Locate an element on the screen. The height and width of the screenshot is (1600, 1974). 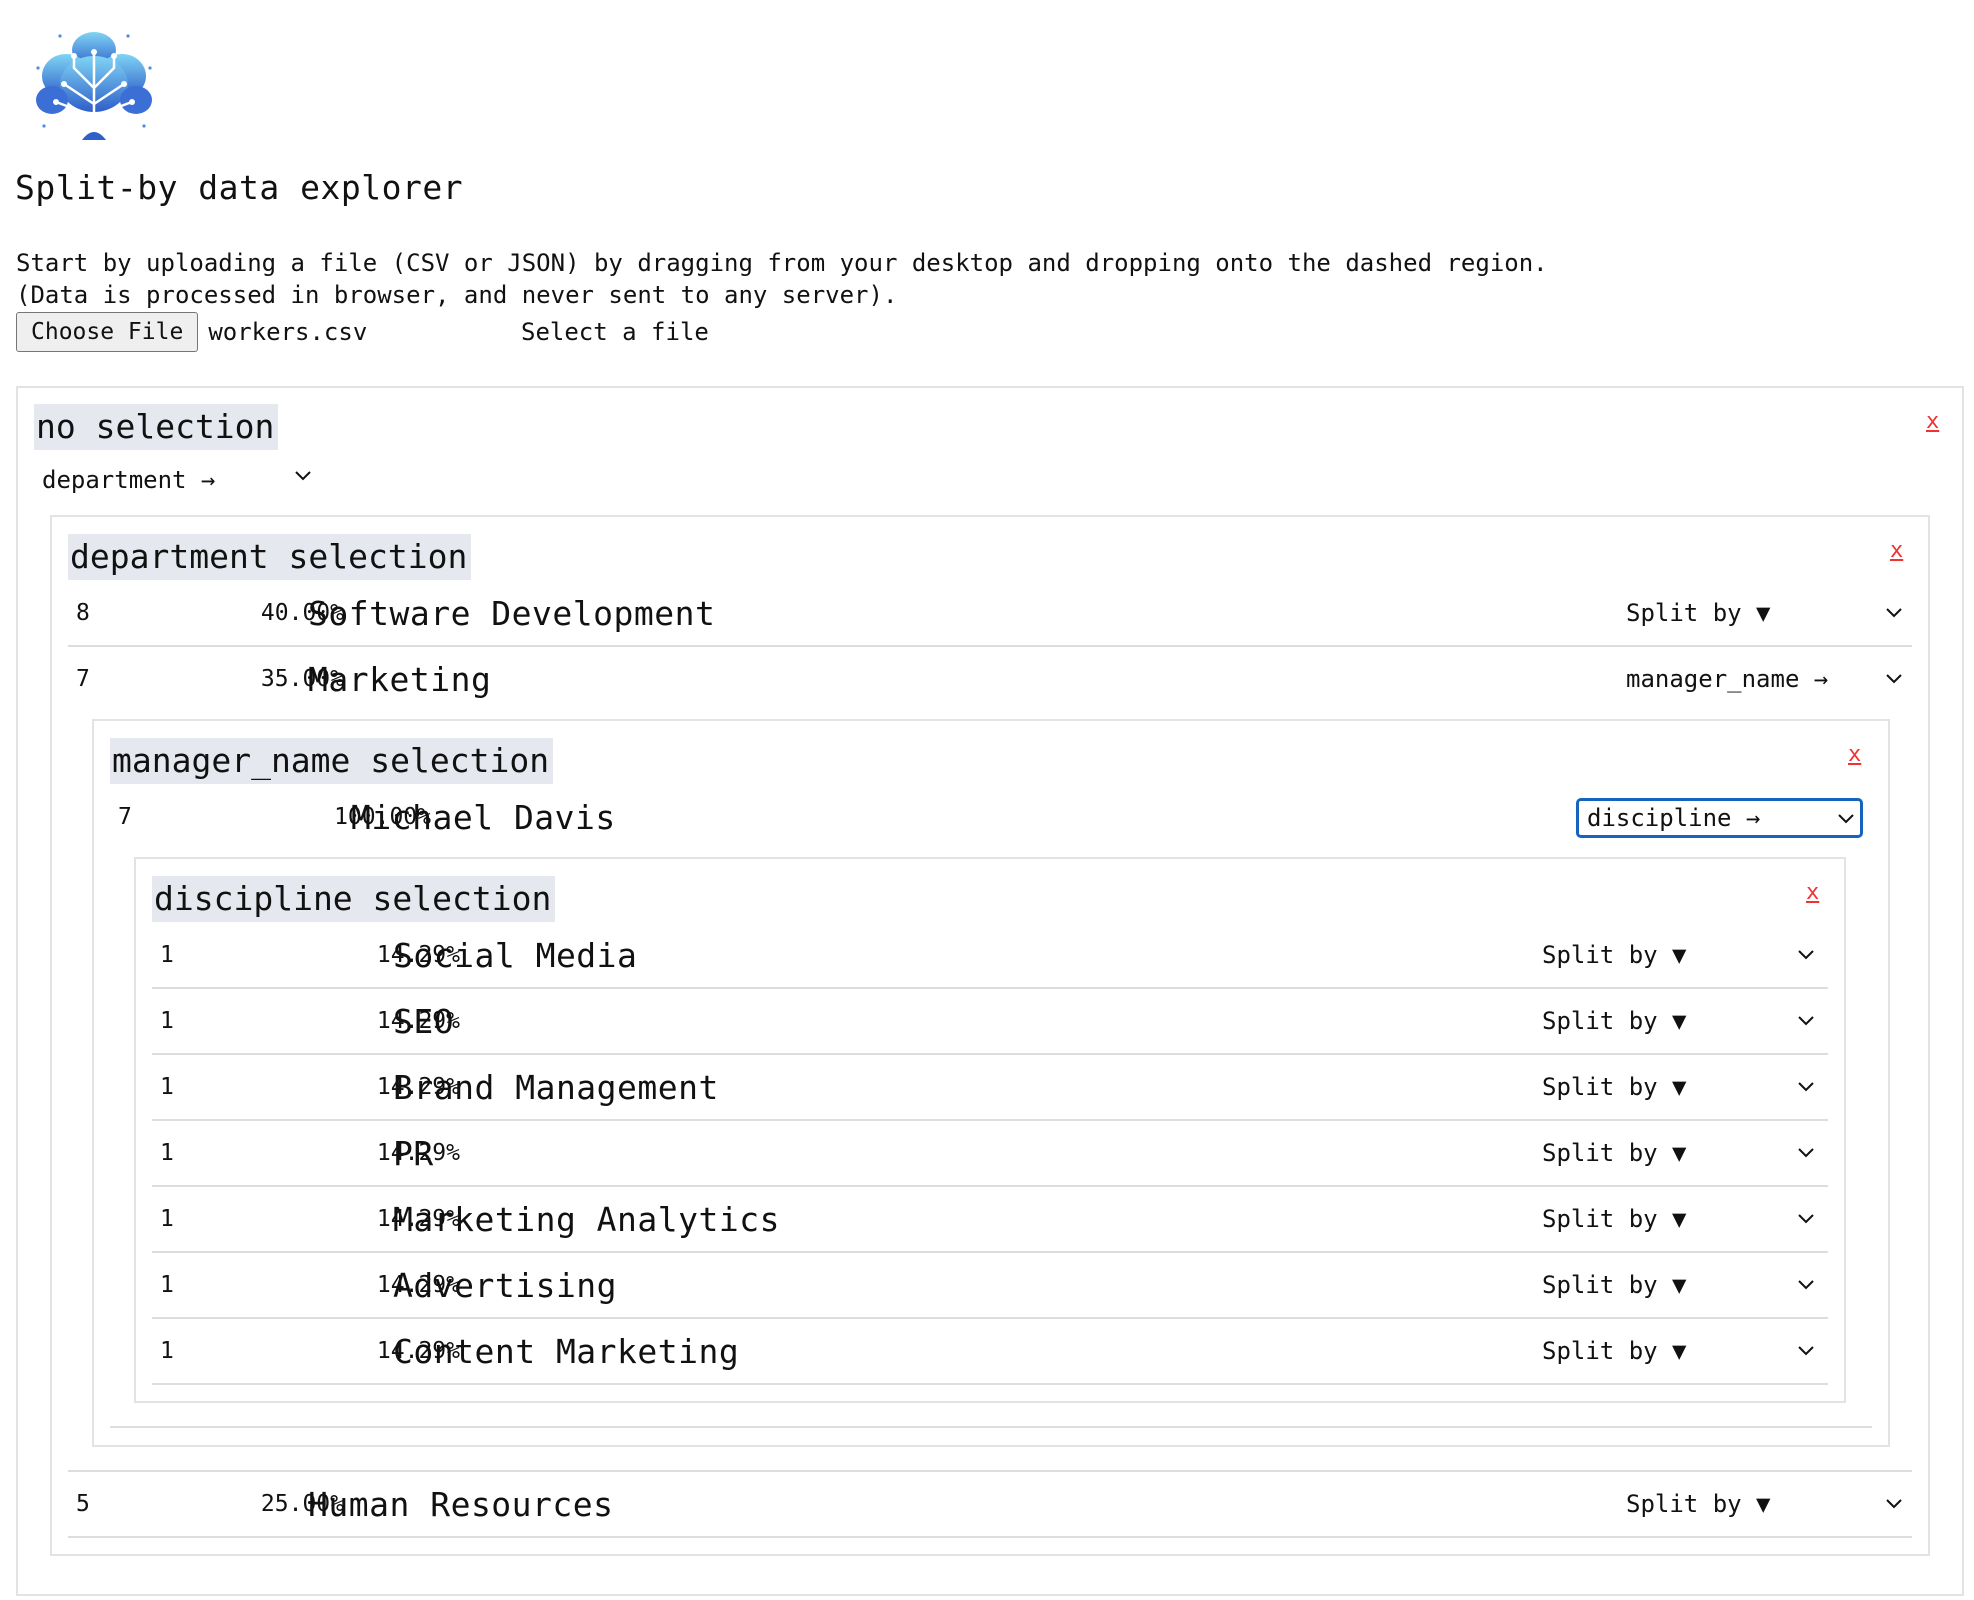
row-label: Advertising is located at coordinates (505, 1285).